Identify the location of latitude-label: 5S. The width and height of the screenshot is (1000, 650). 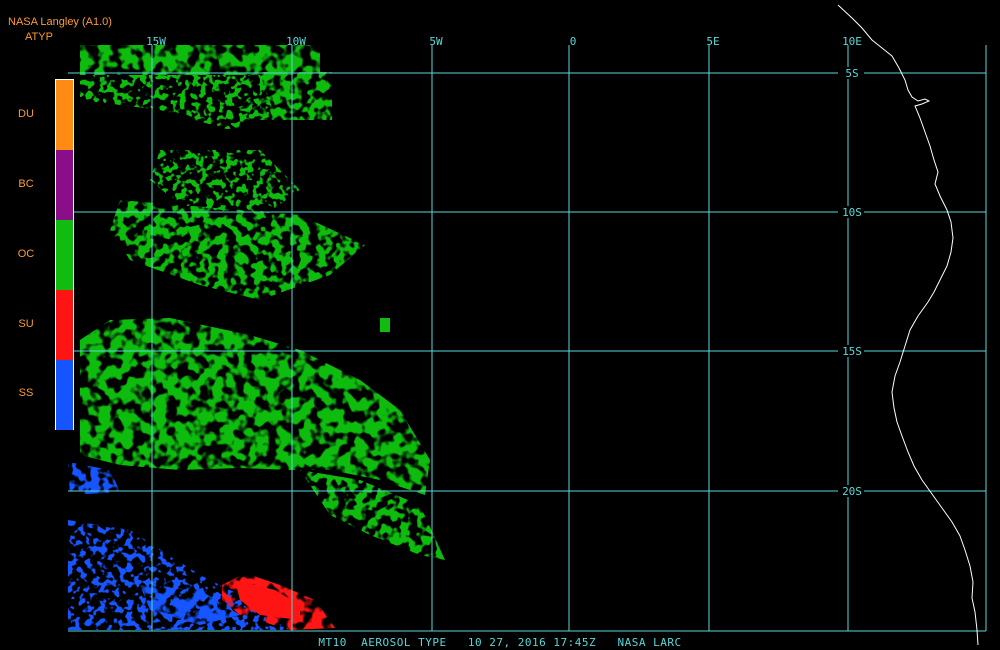
(851, 73).